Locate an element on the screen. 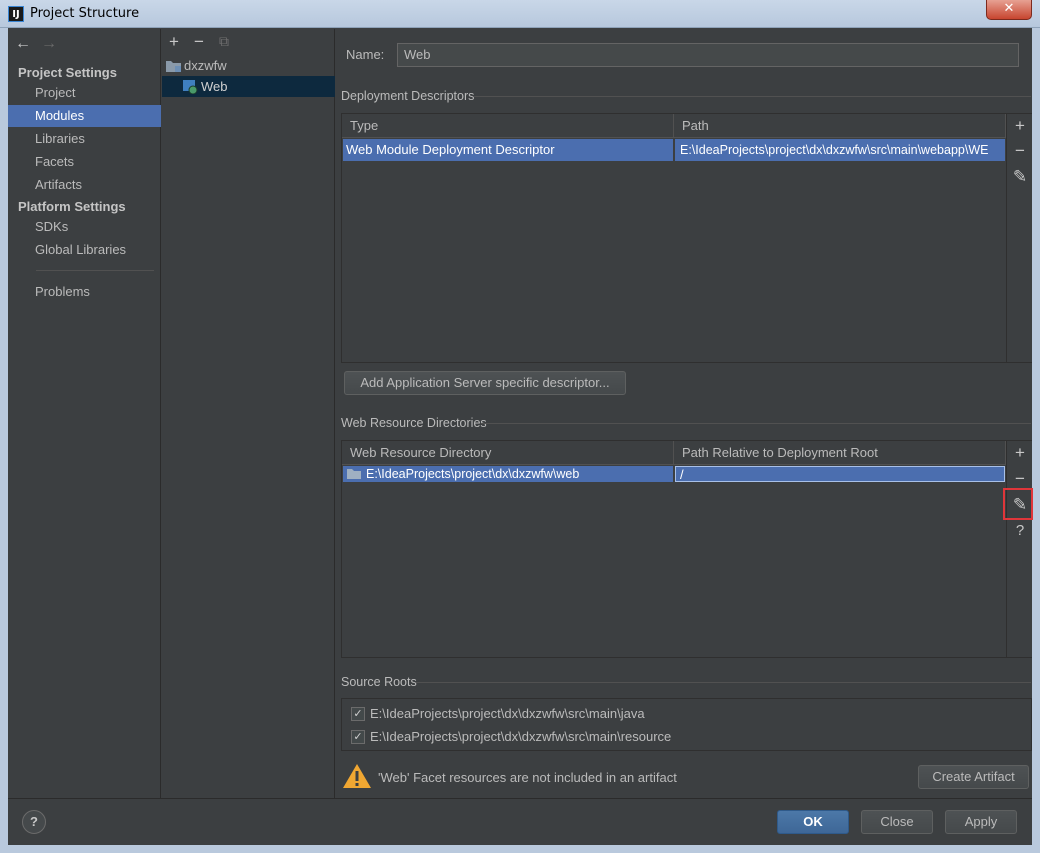 This screenshot has width=1040, height=853. sidebar-item-libraries: Libraries is located at coordinates (84, 139).